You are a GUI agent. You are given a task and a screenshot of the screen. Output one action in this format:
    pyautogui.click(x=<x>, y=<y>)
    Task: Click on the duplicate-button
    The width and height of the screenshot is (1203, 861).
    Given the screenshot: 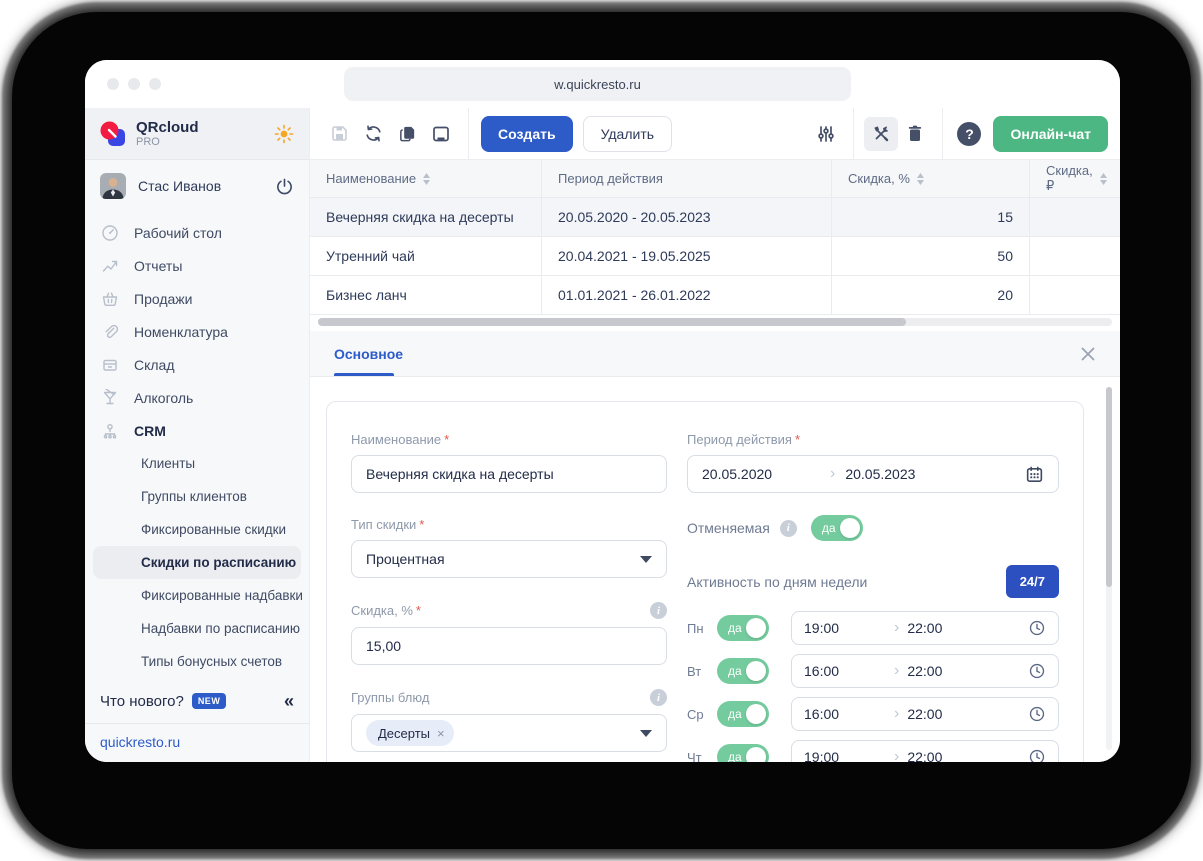 What is the action you would take?
    pyautogui.click(x=407, y=134)
    